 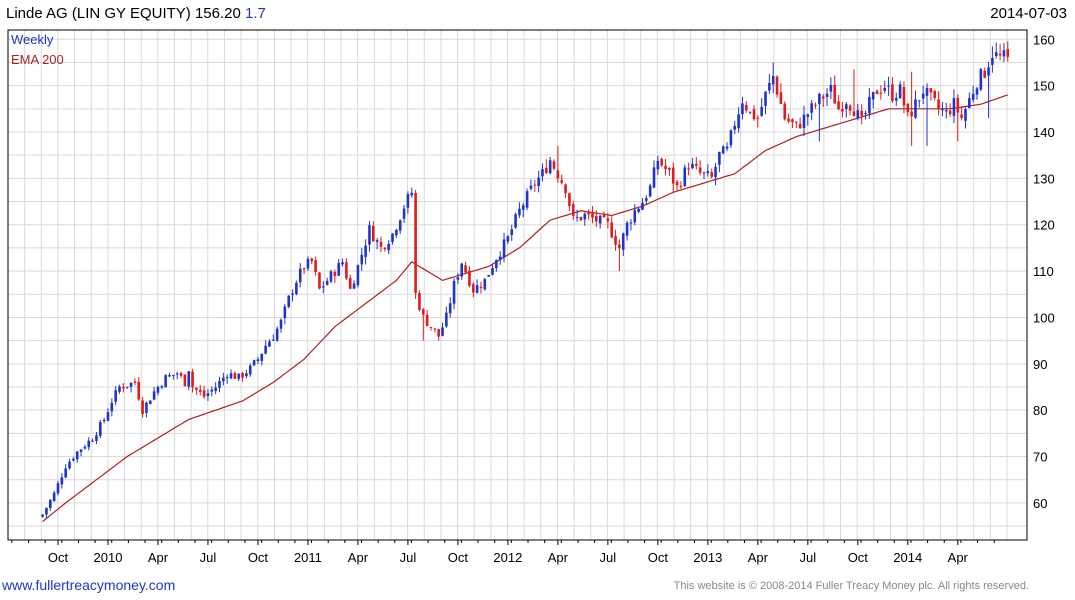 I want to click on y-tick-label: 70, so click(x=1040, y=457).